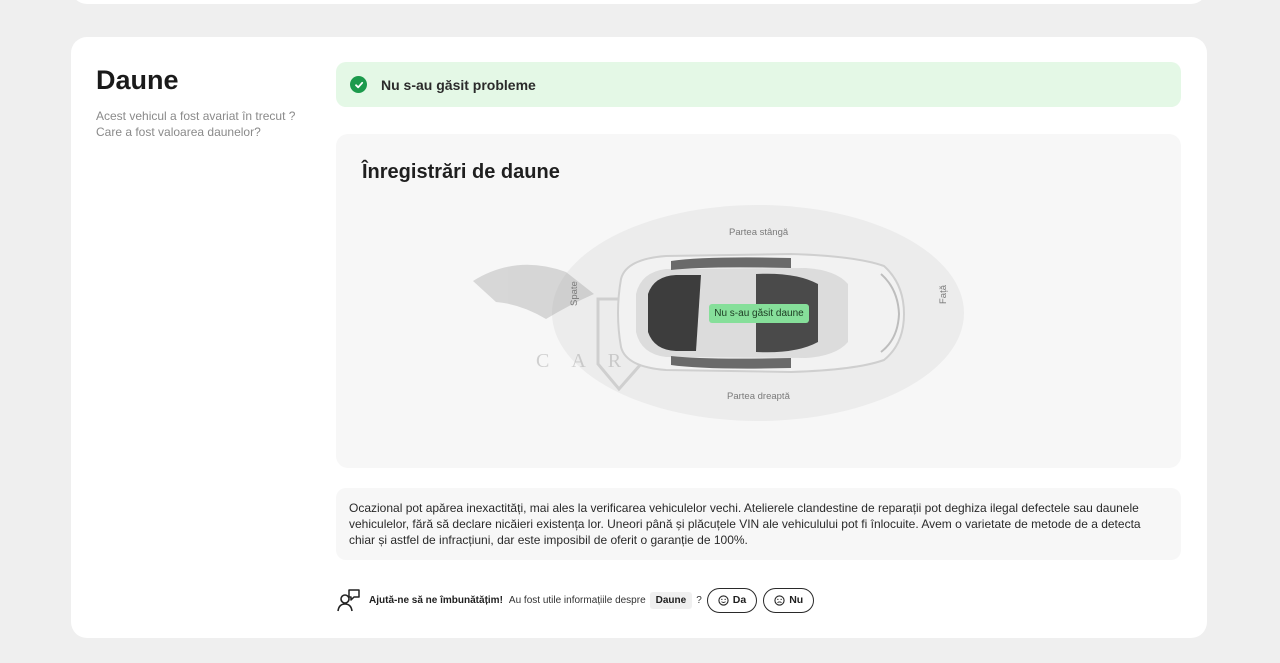 Image resolution: width=1280 pixels, height=663 pixels. Describe the element at coordinates (796, 600) in the screenshot. I see `no-label: Nu` at that location.